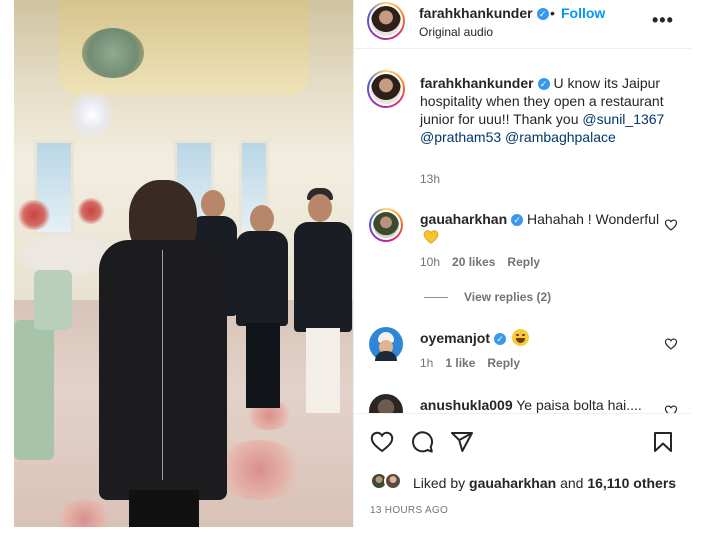 This screenshot has height=540, width=720. Describe the element at coordinates (583, 13) in the screenshot. I see `follow-button: Follow` at that location.